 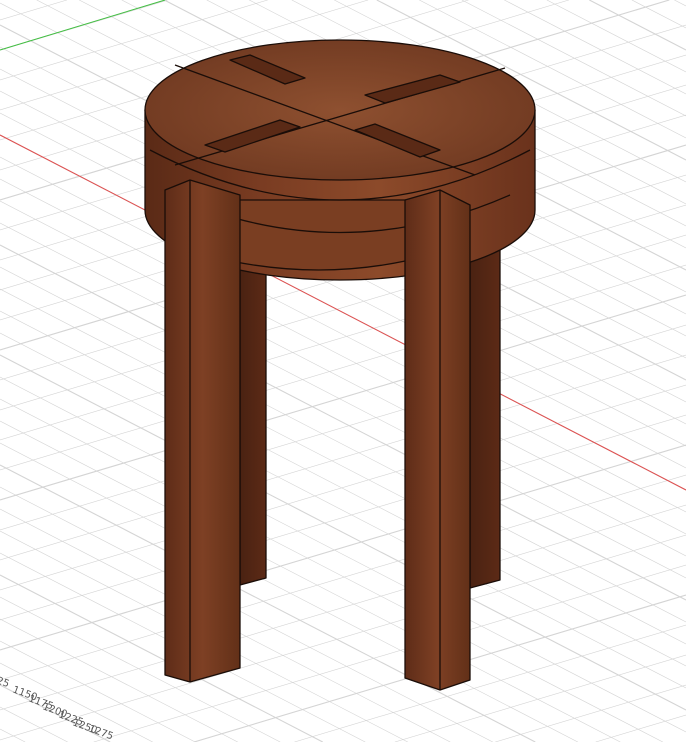 What do you see at coordinates (340, 110) in the screenshot?
I see `seat-top` at bounding box center [340, 110].